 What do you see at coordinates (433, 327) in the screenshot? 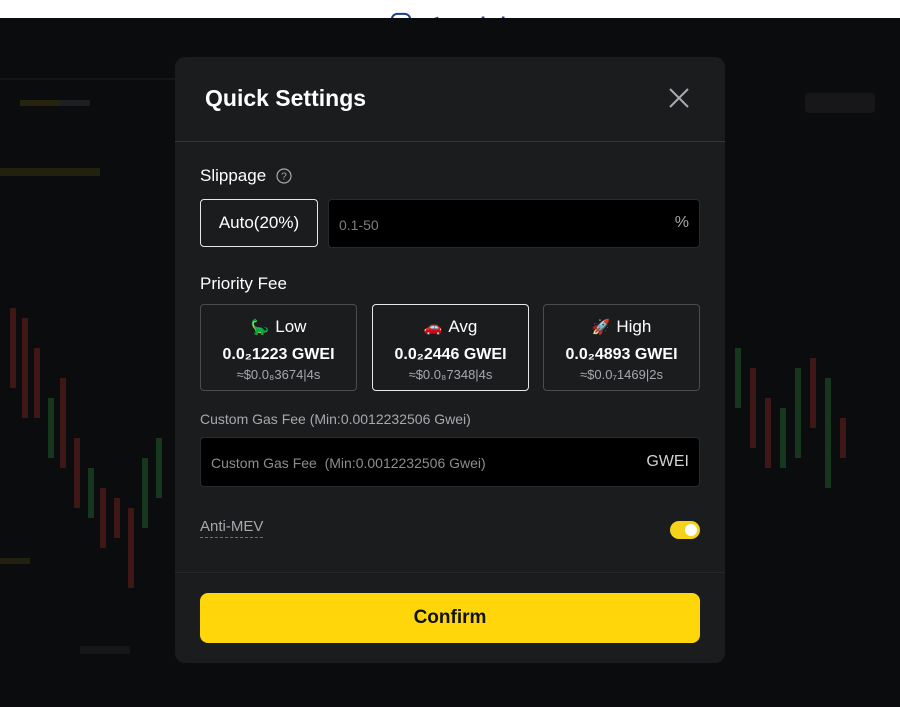
I see `car-icon: 🚗` at bounding box center [433, 327].